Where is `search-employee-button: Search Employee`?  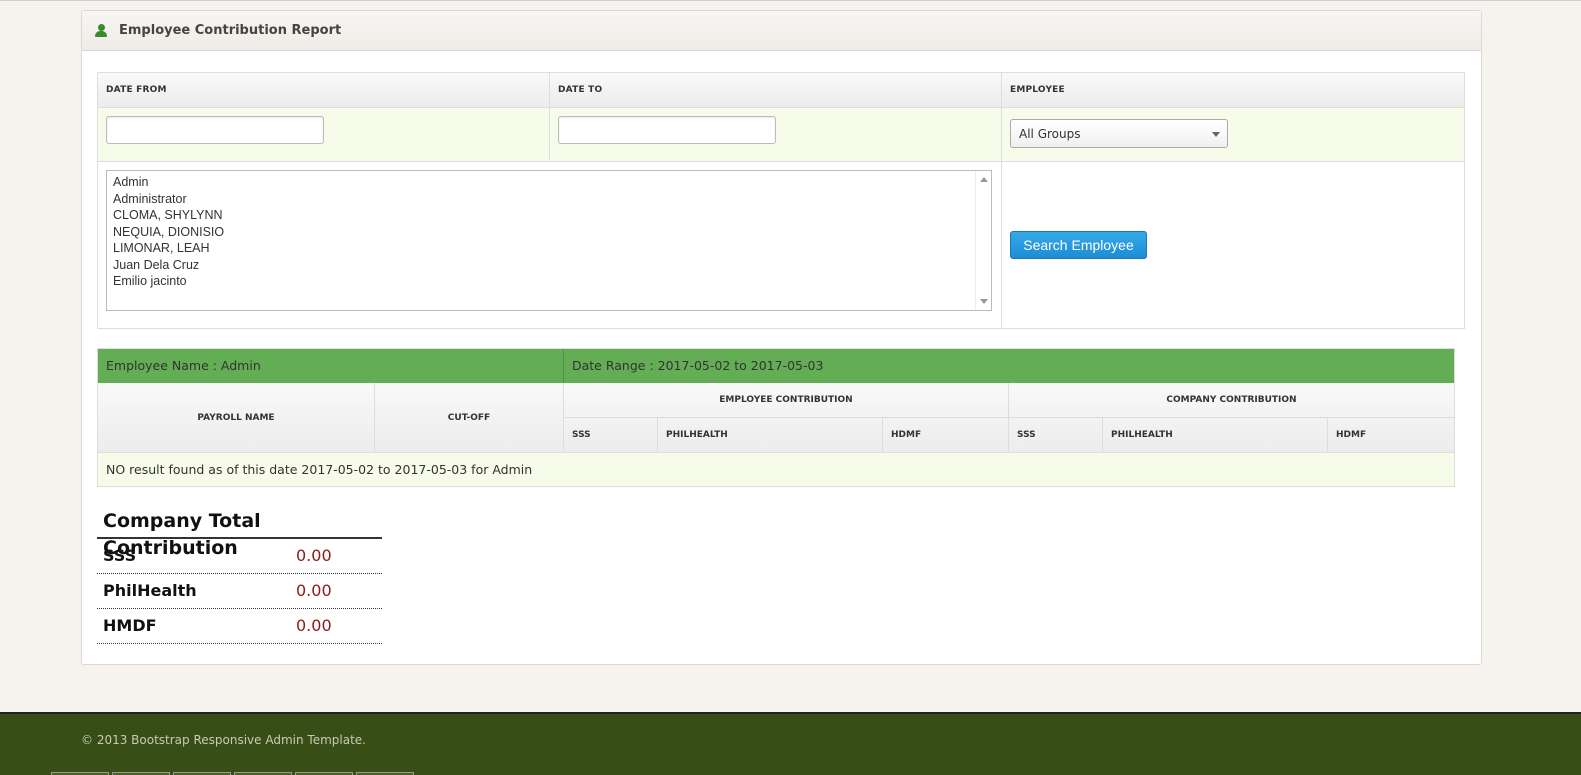 search-employee-button: Search Employee is located at coordinates (1078, 245).